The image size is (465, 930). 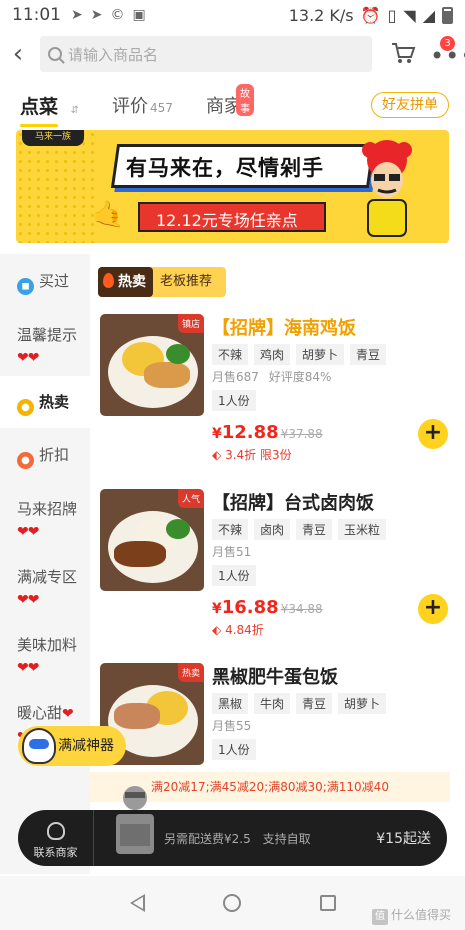 I want to click on tab-order-label: 点菜, so click(x=39, y=106).